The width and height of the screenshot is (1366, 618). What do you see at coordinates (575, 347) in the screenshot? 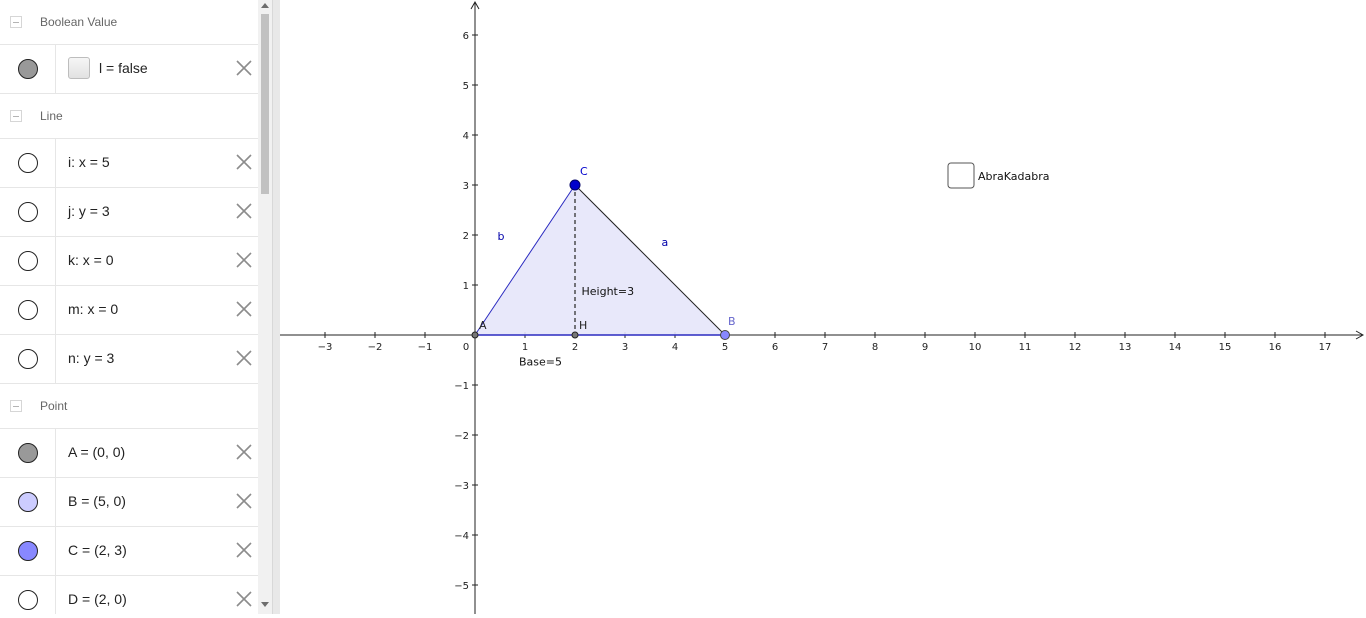
I see `x-tick-label: 2` at bounding box center [575, 347].